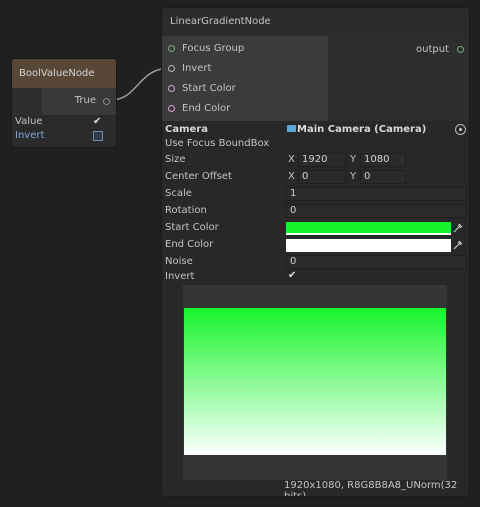  What do you see at coordinates (175, 159) in the screenshot?
I see `size-label: Size` at bounding box center [175, 159].